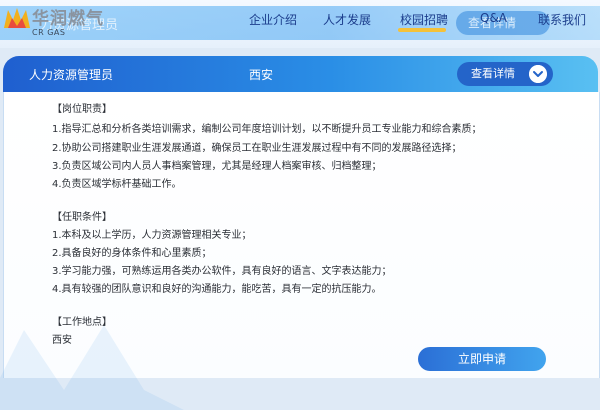 Image resolution: width=600 pixels, height=410 pixels. What do you see at coordinates (62, 340) in the screenshot?
I see `location-value: 西安` at bounding box center [62, 340].